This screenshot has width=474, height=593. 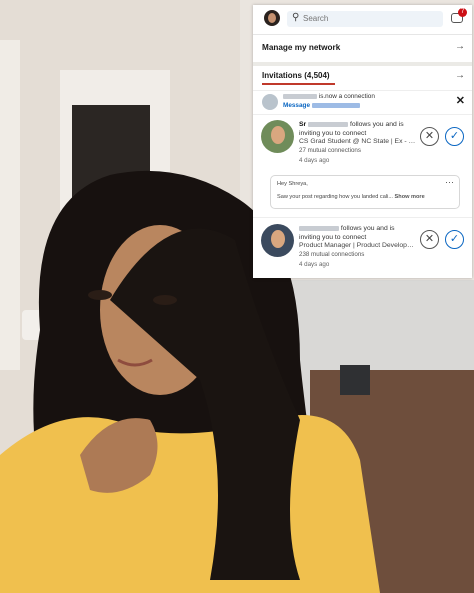 What do you see at coordinates (296, 105) in the screenshot?
I see `message-link: Message` at bounding box center [296, 105].